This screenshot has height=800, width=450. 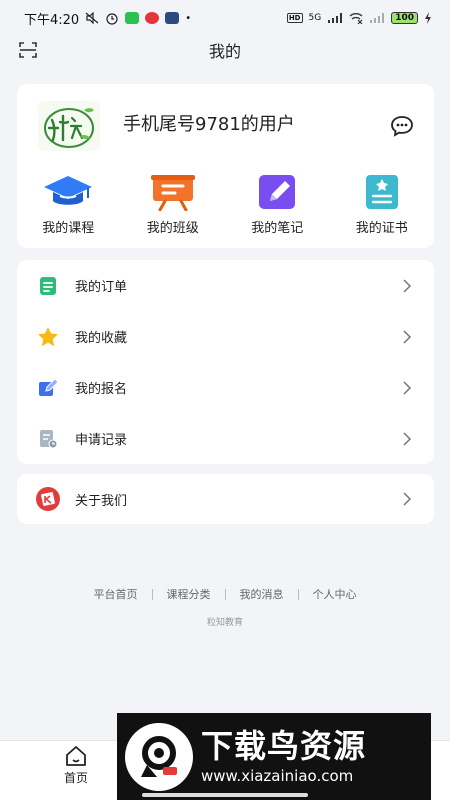 What do you see at coordinates (48, 499) in the screenshot?
I see `about-logo-icon` at bounding box center [48, 499].